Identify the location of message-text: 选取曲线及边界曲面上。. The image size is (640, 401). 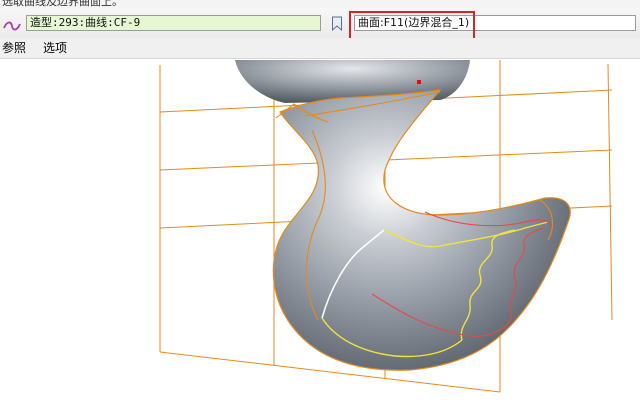
(62, 4).